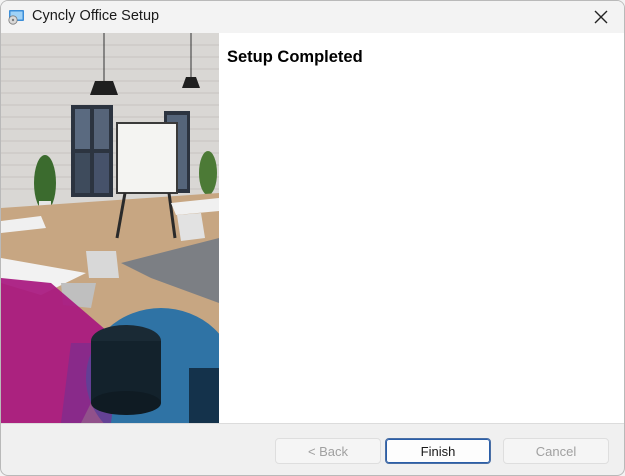 The width and height of the screenshot is (625, 476). Describe the element at coordinates (312, 17) in the screenshot. I see `title-bar: Cyncly Office Setup` at that location.